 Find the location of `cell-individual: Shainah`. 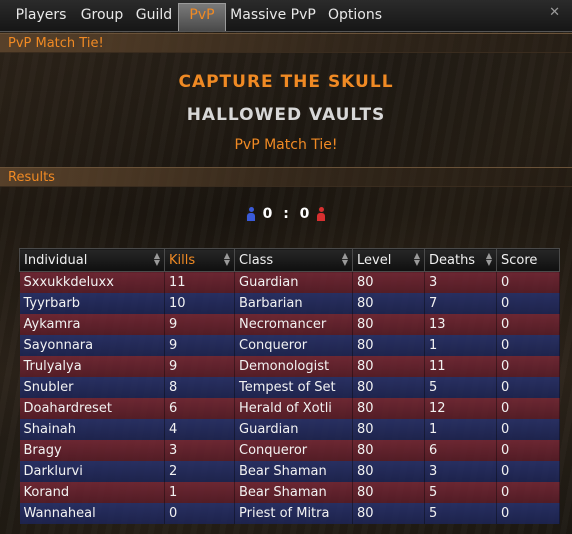

cell-individual: Shainah is located at coordinates (92, 429).